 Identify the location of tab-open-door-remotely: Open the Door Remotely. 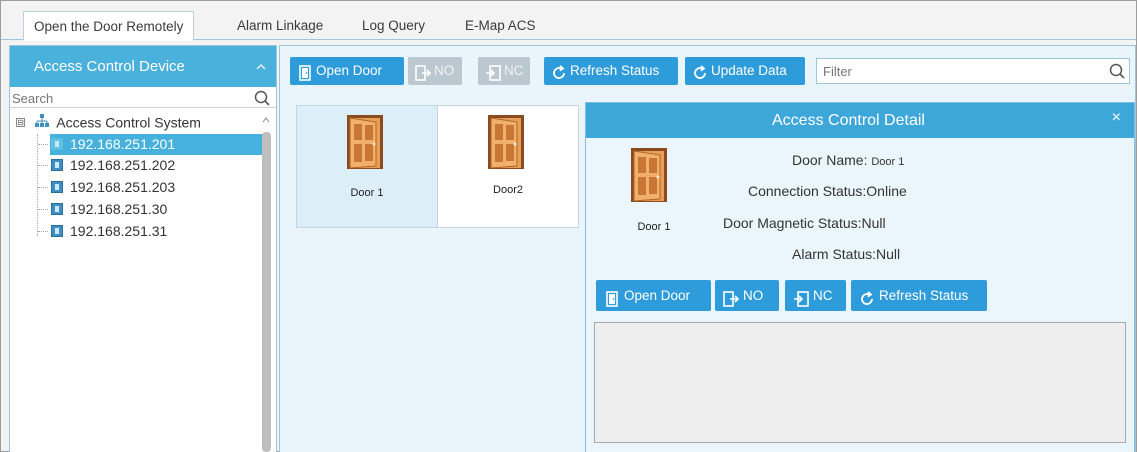
(109, 26).